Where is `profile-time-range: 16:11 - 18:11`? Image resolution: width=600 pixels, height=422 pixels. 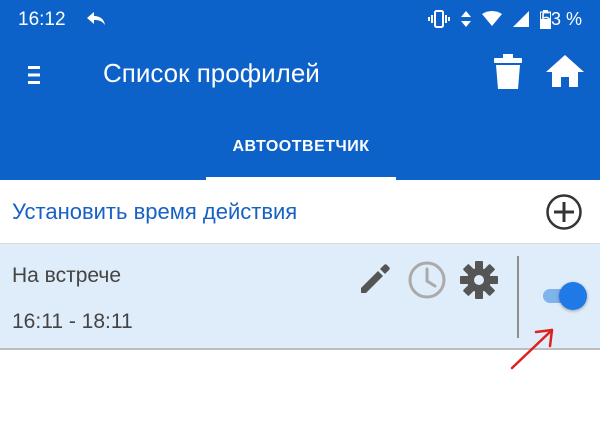
profile-time-range: 16:11 - 18:11 is located at coordinates (72, 321).